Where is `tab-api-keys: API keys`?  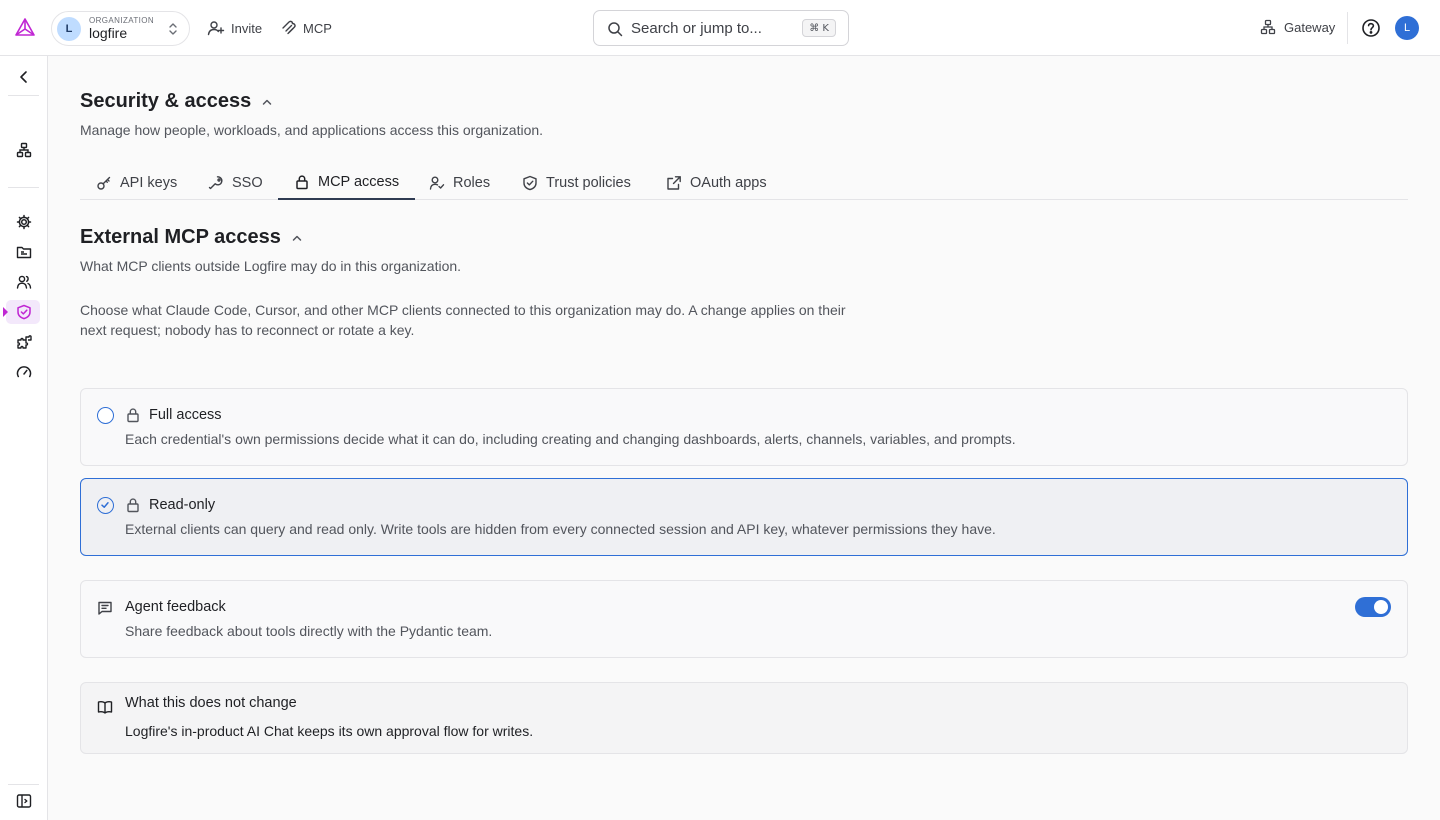 tab-api-keys: API keys is located at coordinates (136, 183).